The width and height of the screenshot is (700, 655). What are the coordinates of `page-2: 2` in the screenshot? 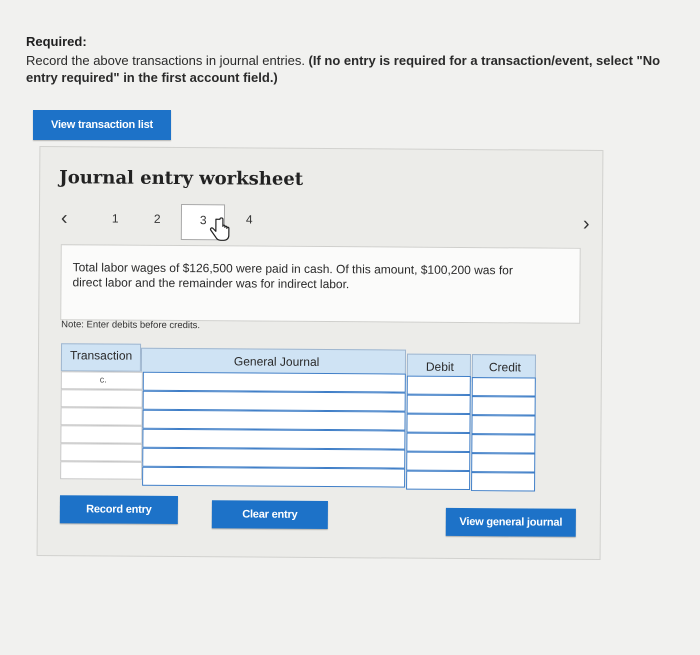 It's located at (157, 219).